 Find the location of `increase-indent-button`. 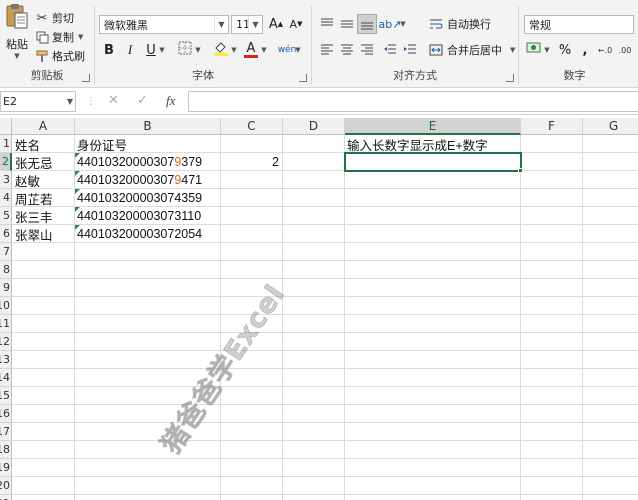

increase-indent-button is located at coordinates (410, 50).